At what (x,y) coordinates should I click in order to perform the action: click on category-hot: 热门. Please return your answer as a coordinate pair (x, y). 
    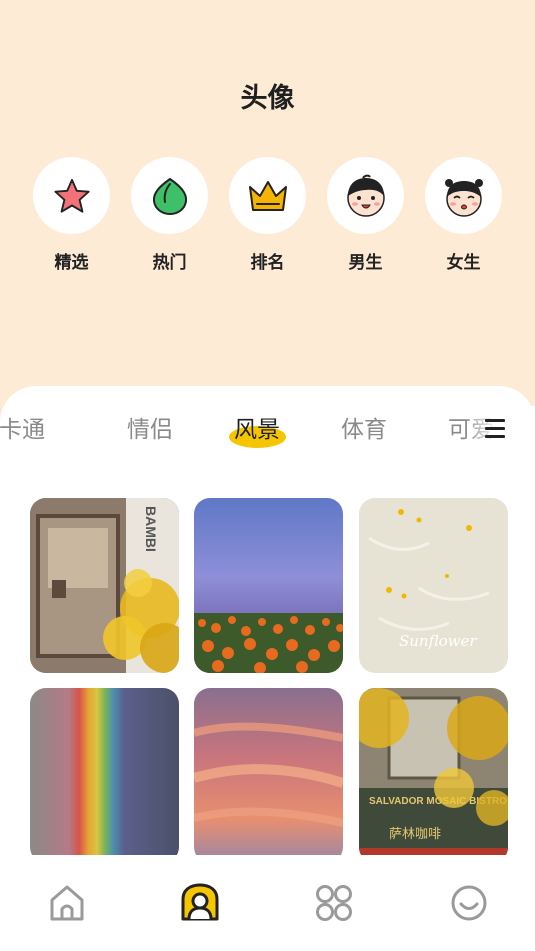
    Looking at the image, I should click on (169, 215).